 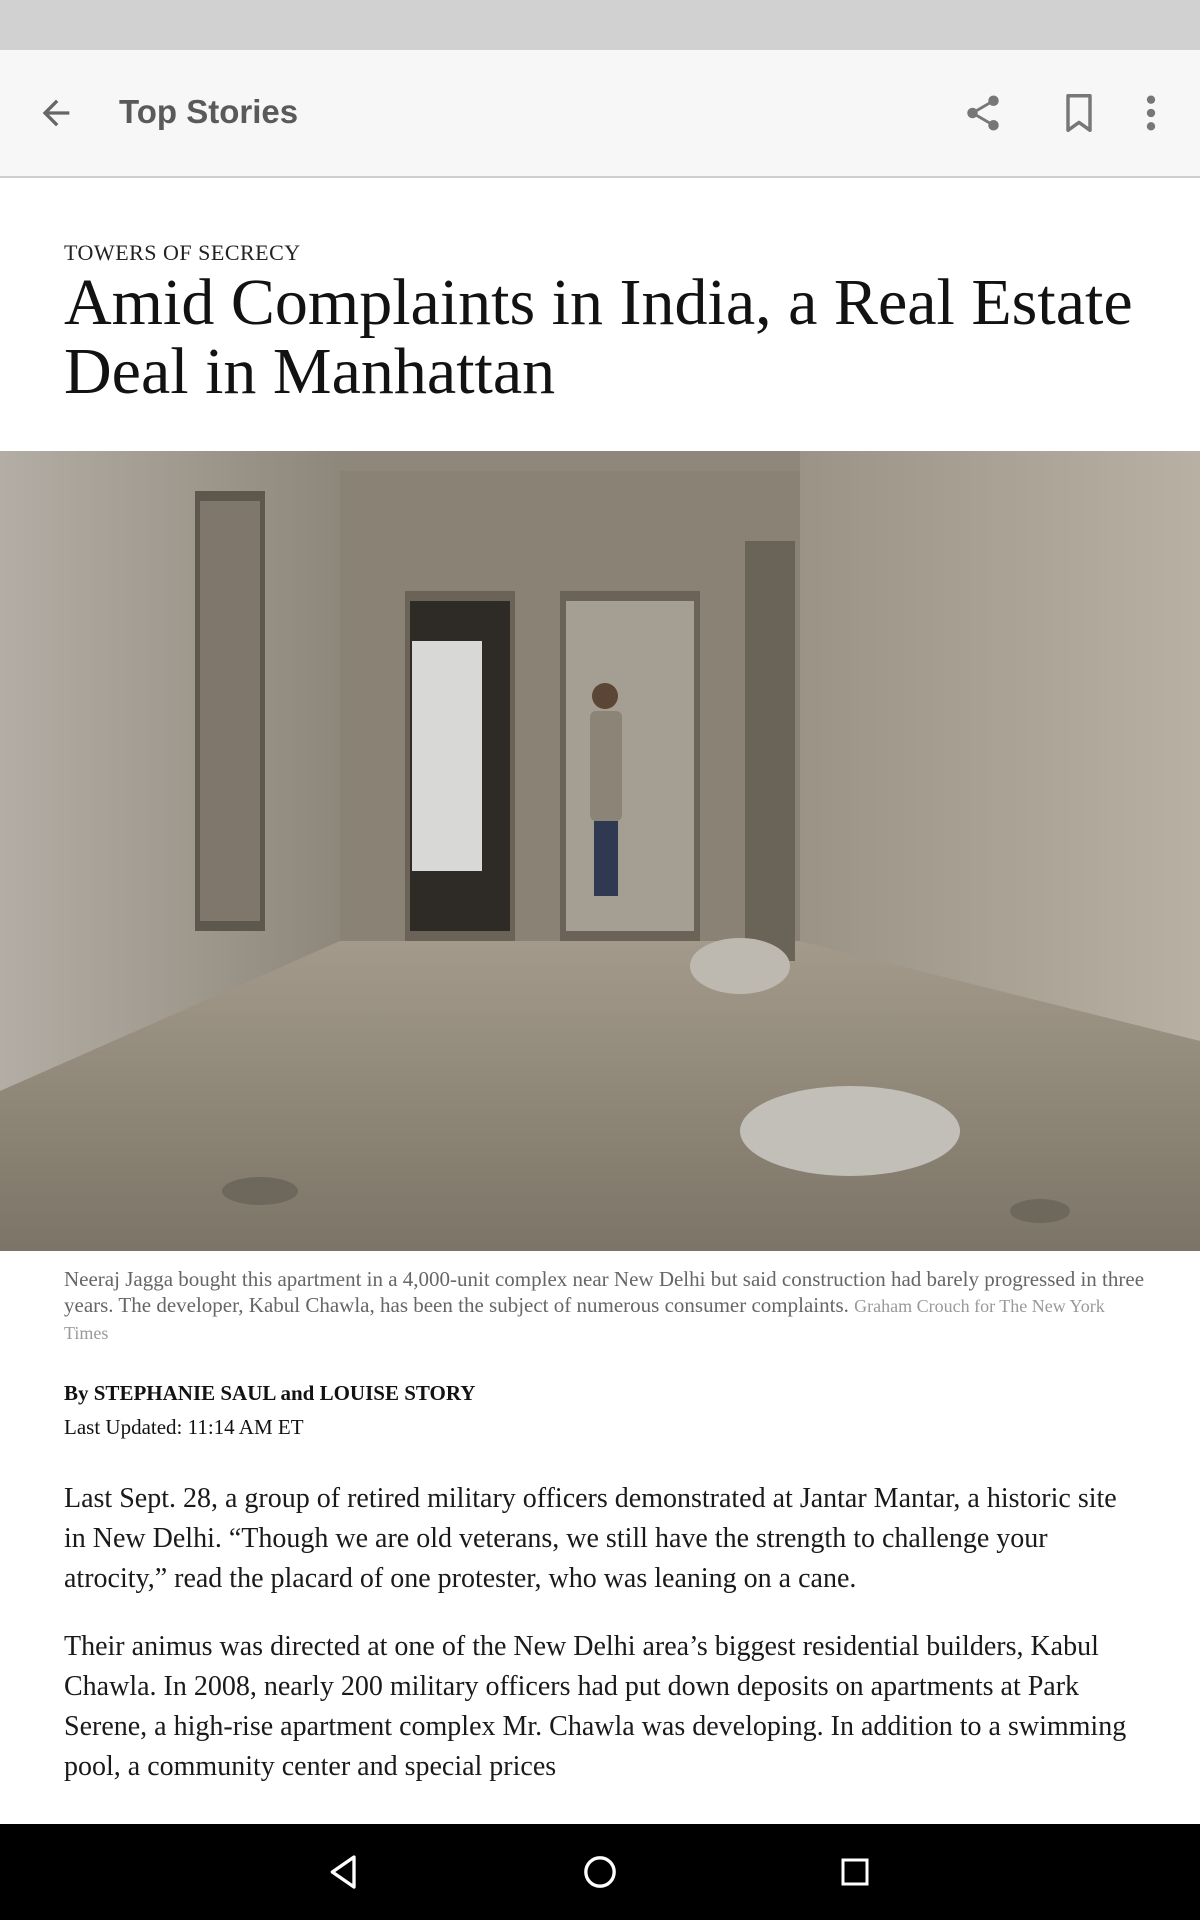 I want to click on bookmark-icon, so click(x=1079, y=113).